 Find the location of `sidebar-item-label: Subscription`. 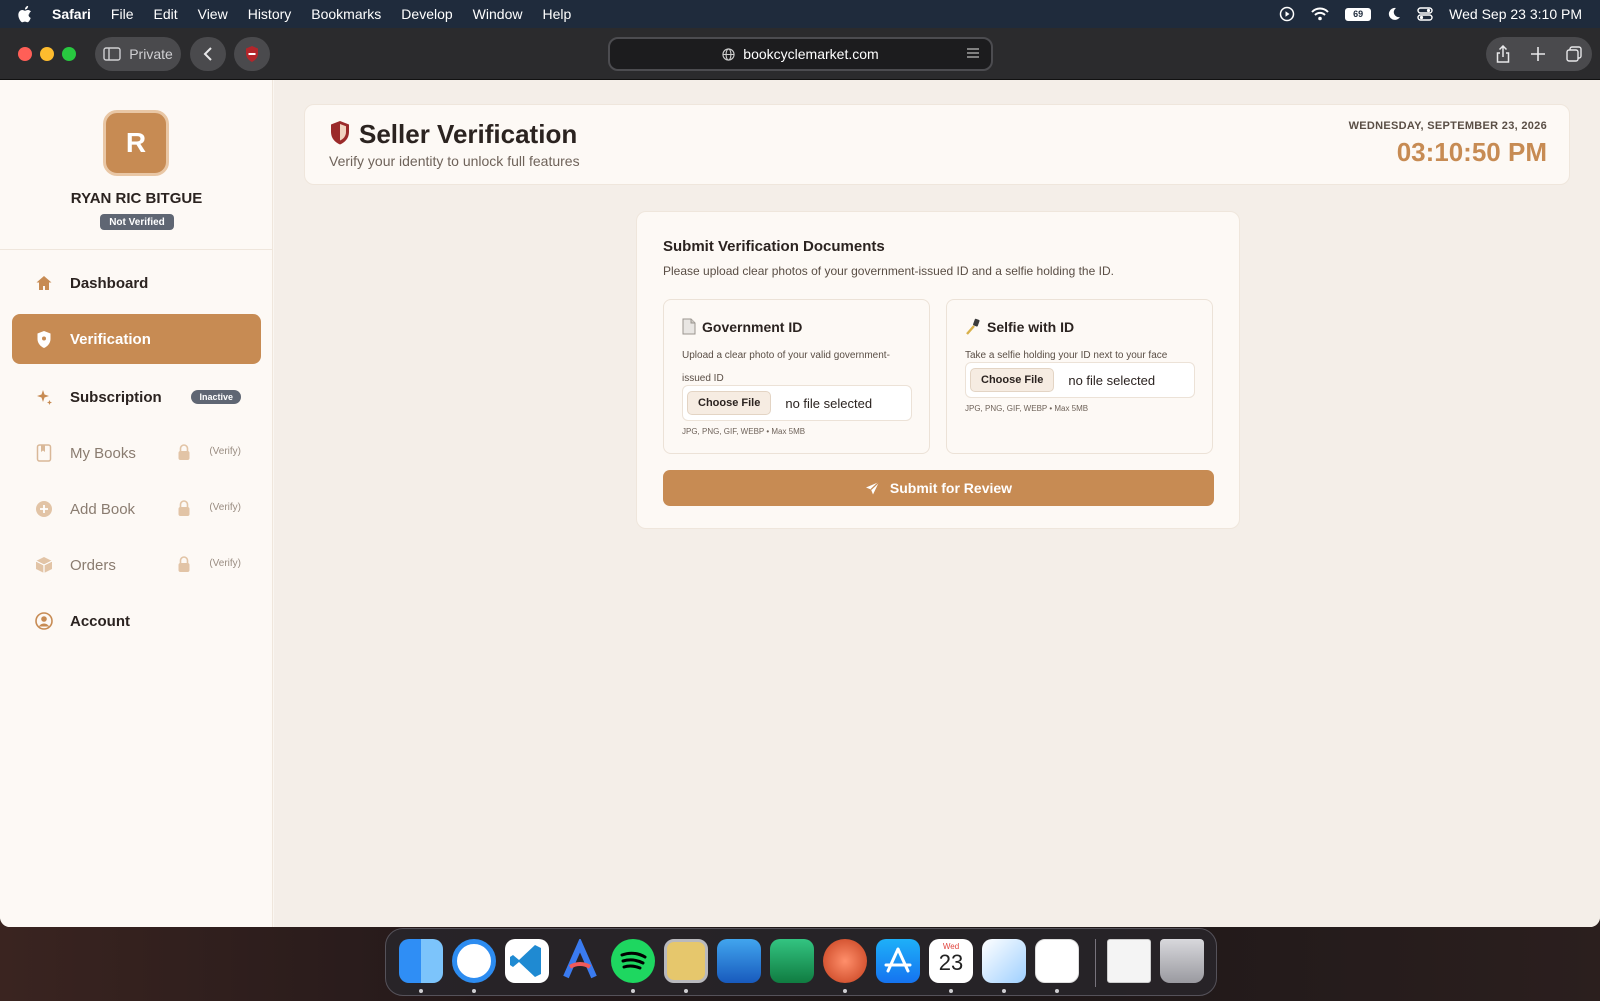

sidebar-item-label: Subscription is located at coordinates (116, 397).